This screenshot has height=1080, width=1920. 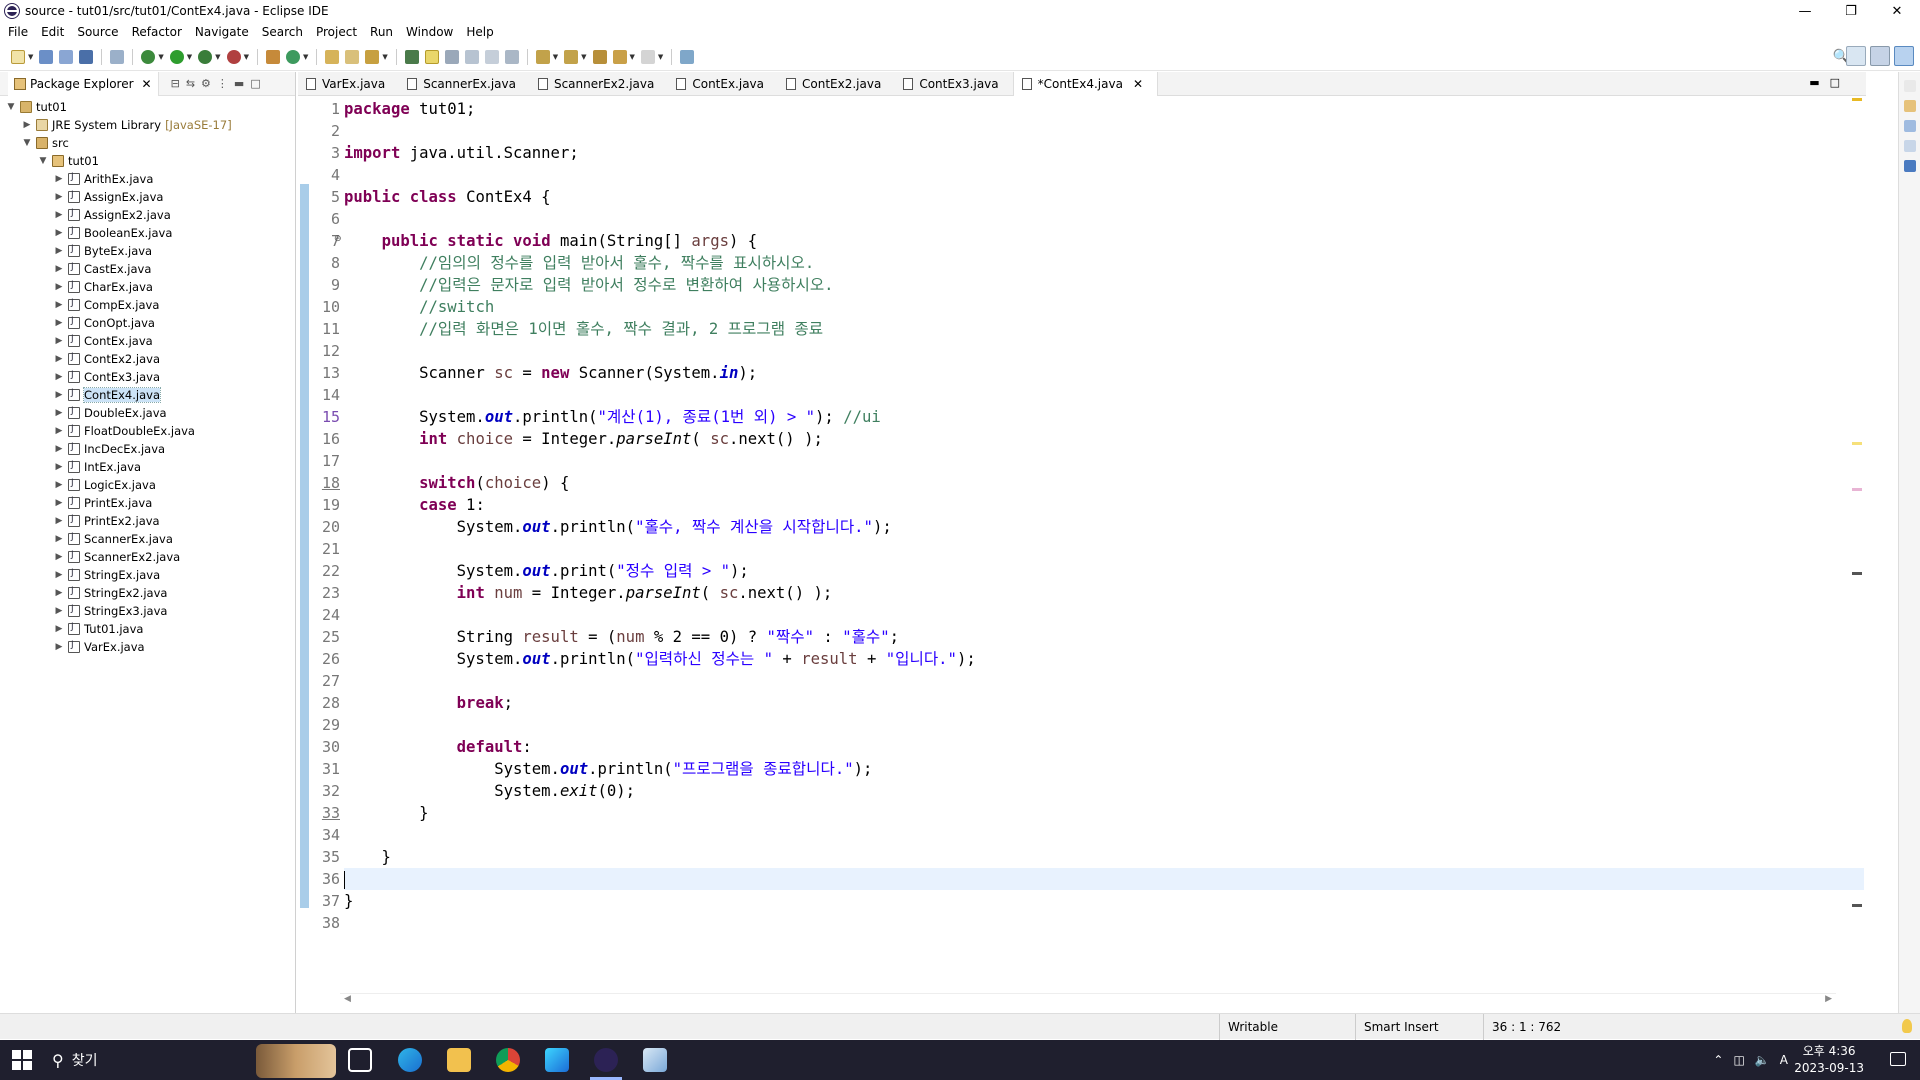 I want to click on ime-indicator: A, so click(x=1784, y=1060).